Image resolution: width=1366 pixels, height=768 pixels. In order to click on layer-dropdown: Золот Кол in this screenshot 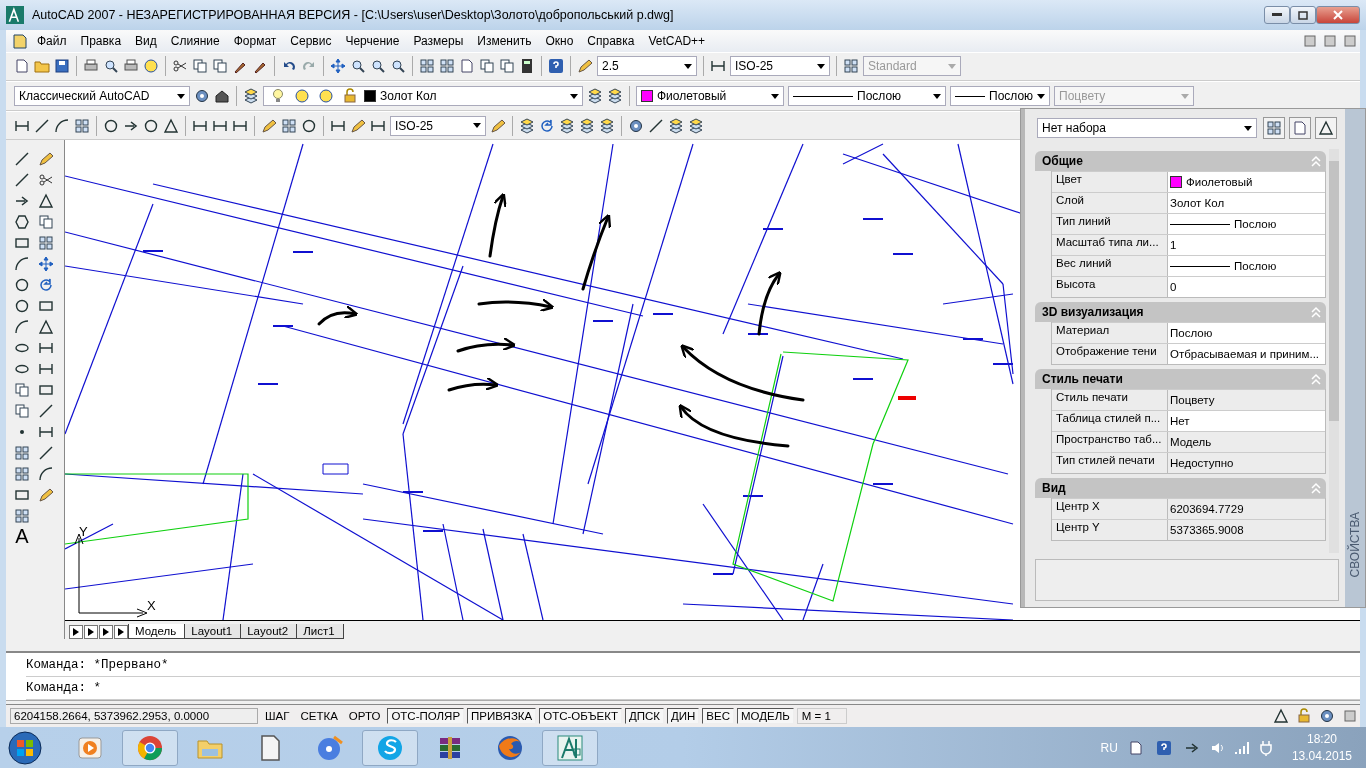, I will do `click(423, 96)`.